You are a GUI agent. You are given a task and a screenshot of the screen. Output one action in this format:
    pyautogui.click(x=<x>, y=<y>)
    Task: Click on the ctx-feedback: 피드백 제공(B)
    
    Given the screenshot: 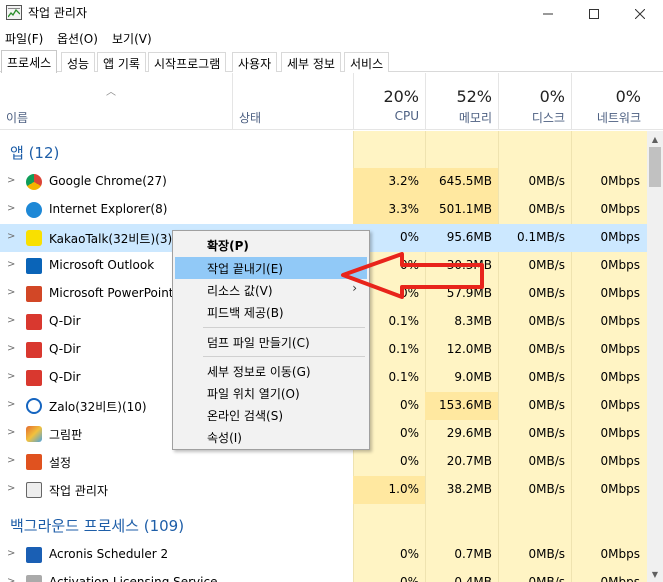 What is the action you would take?
    pyautogui.click(x=271, y=312)
    